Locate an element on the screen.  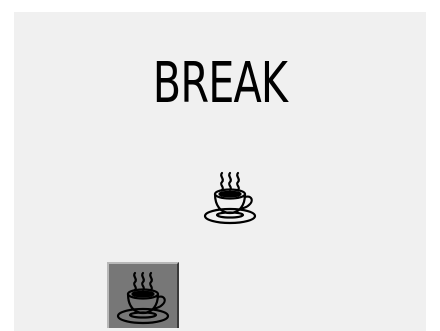
break-title: BREAK is located at coordinates (220, 83).